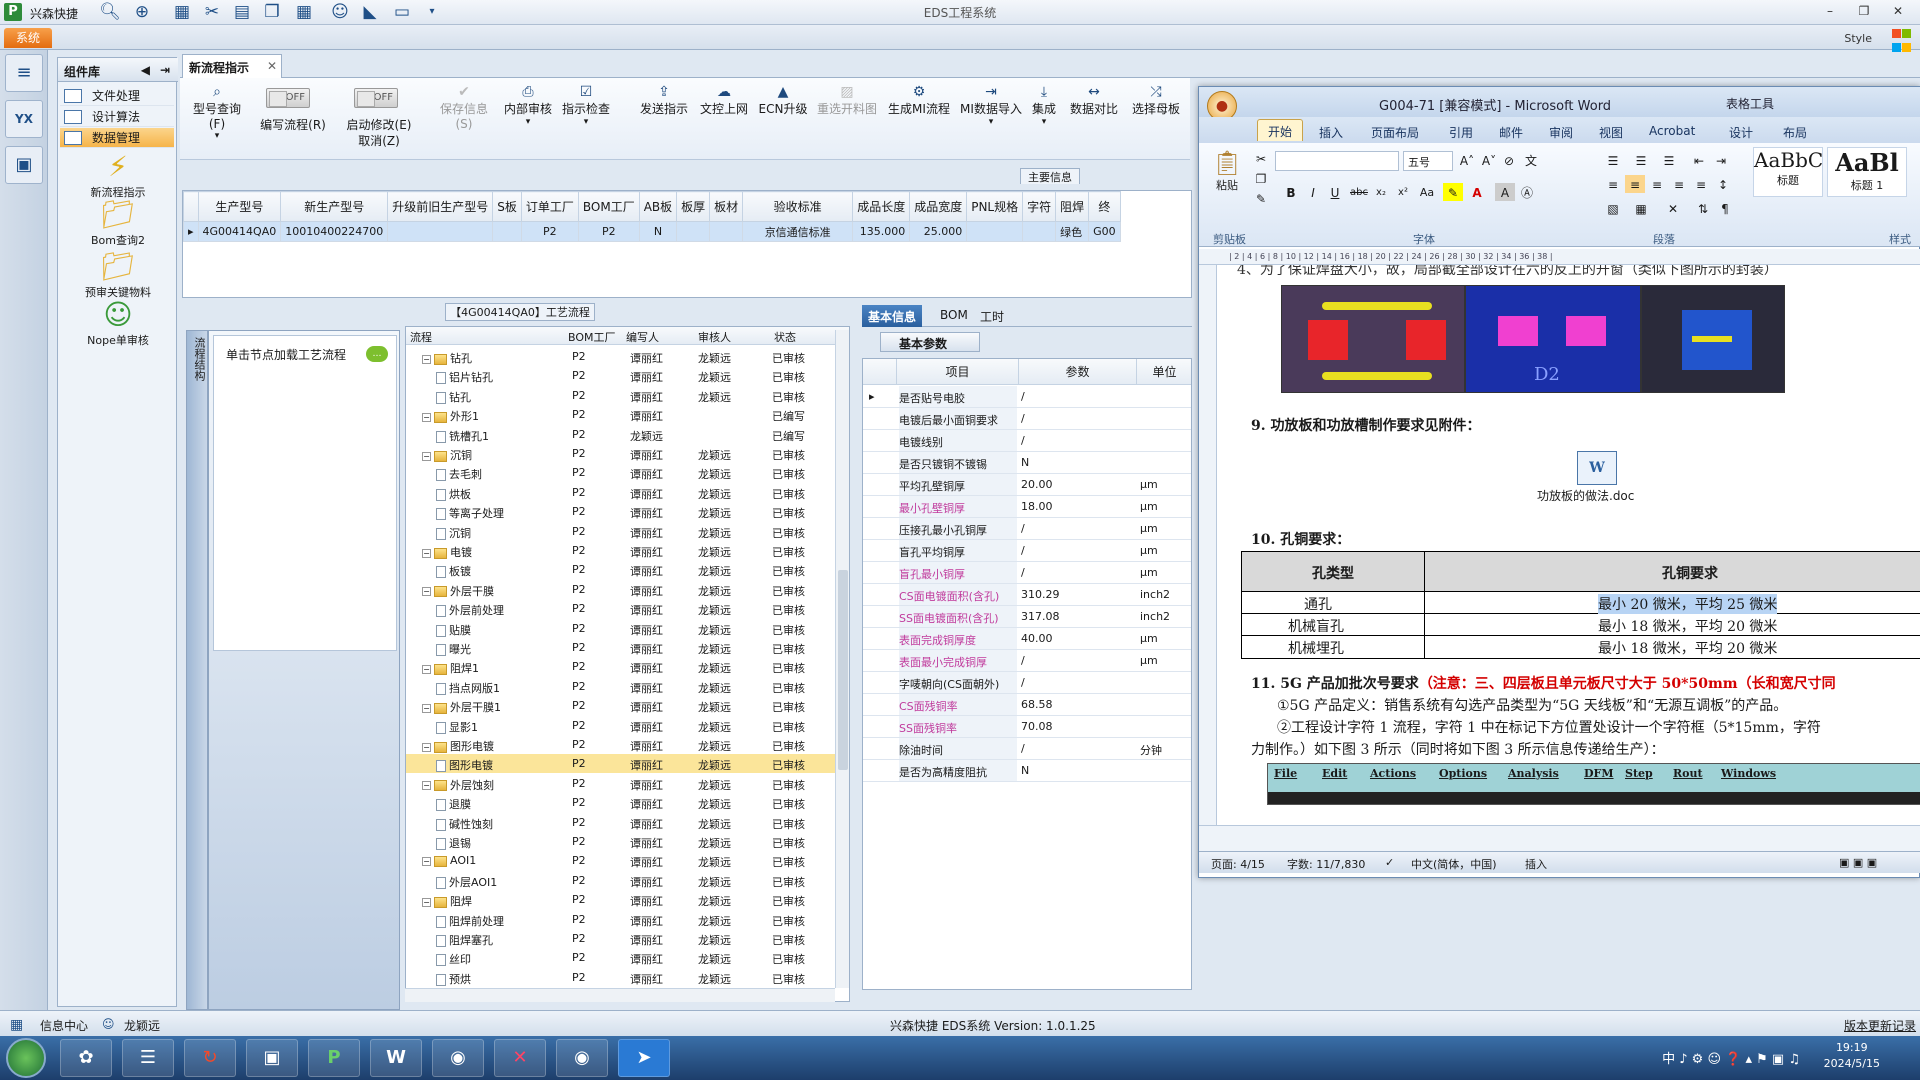  I want to click on param-row: 平均孔壁铜厚 20.00 μm, so click(1027, 485).